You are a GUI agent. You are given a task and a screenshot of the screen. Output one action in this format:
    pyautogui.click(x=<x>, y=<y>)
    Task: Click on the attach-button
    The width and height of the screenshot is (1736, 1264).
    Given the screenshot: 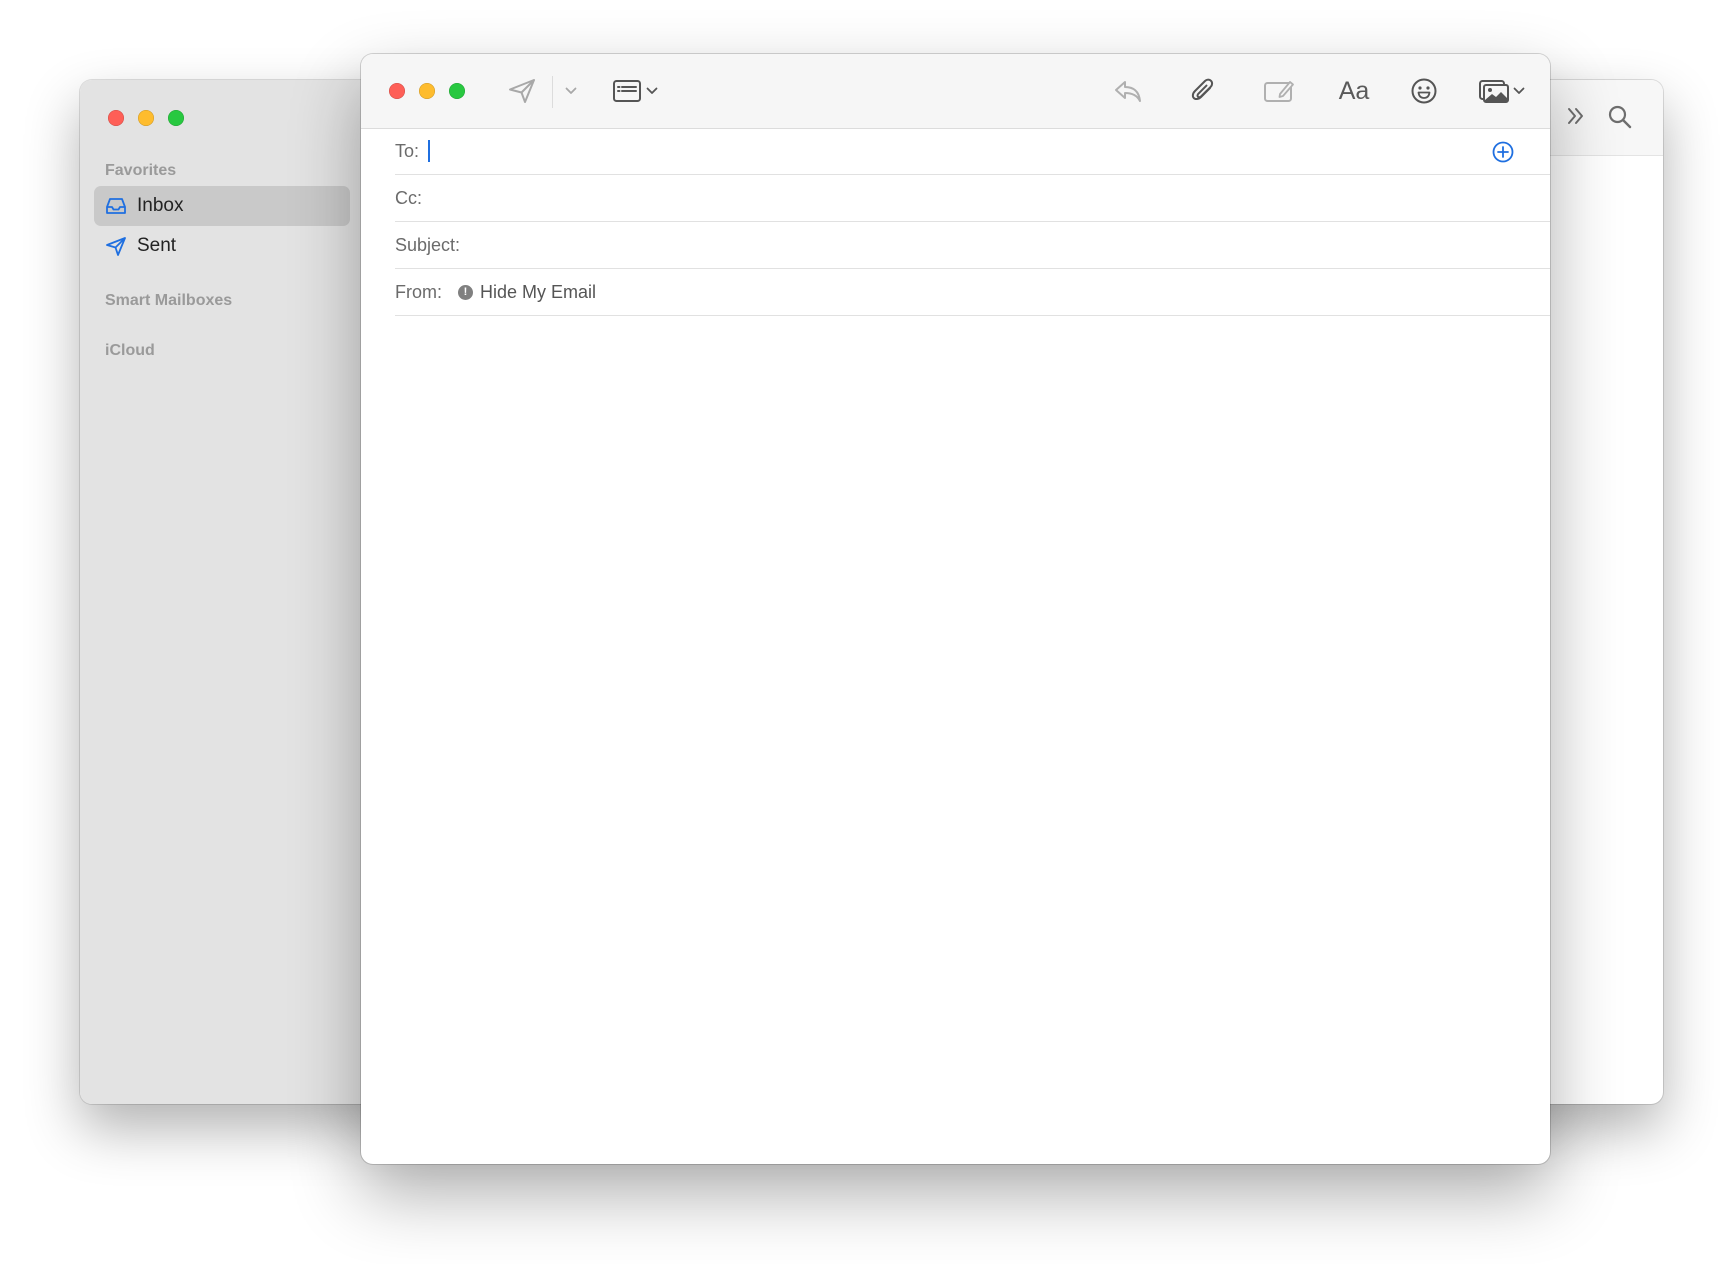 What is the action you would take?
    pyautogui.click(x=1203, y=91)
    